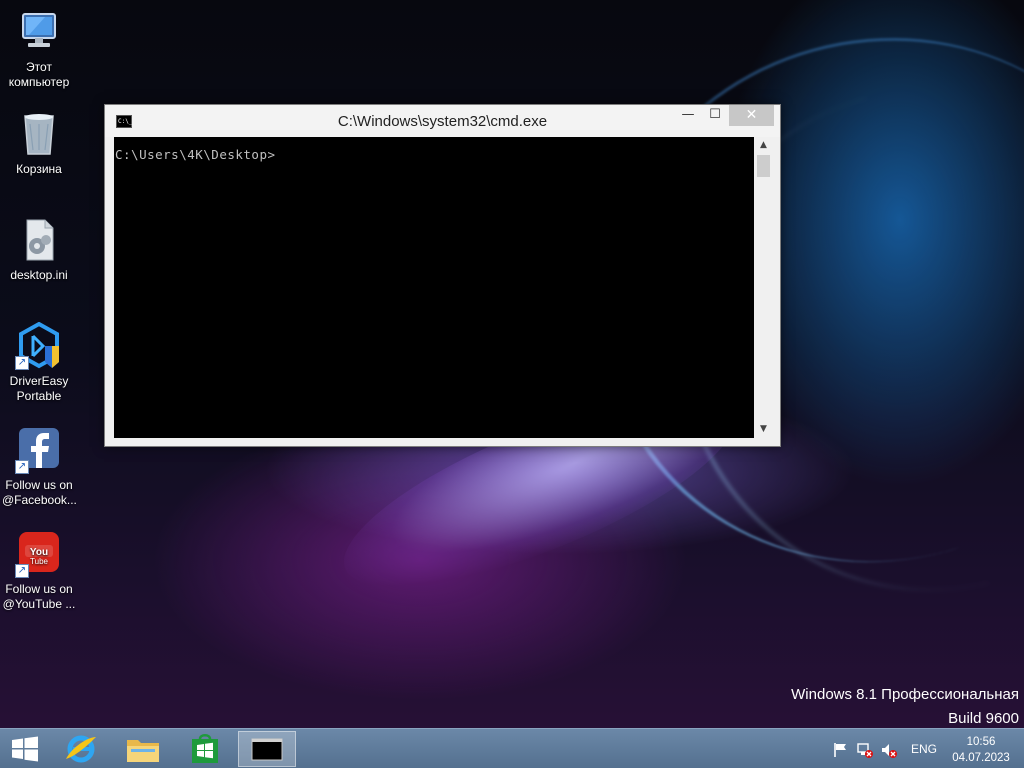 The image size is (1024, 768). What do you see at coordinates (889, 750) in the screenshot?
I see `volume-muted-icon` at bounding box center [889, 750].